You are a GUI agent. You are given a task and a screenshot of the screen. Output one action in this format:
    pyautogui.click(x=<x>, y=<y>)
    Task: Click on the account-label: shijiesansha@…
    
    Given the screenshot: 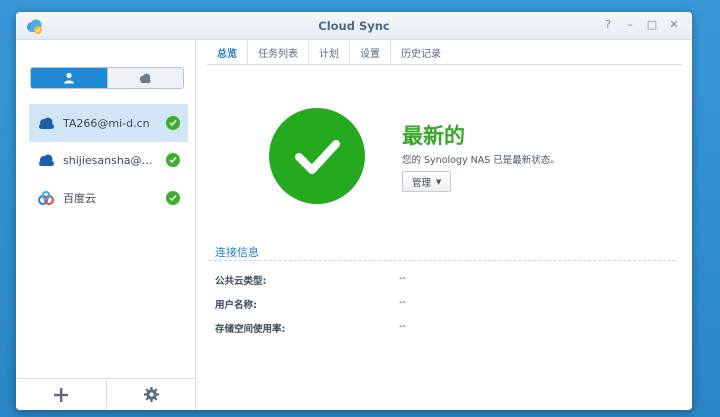 What is the action you would take?
    pyautogui.click(x=108, y=160)
    